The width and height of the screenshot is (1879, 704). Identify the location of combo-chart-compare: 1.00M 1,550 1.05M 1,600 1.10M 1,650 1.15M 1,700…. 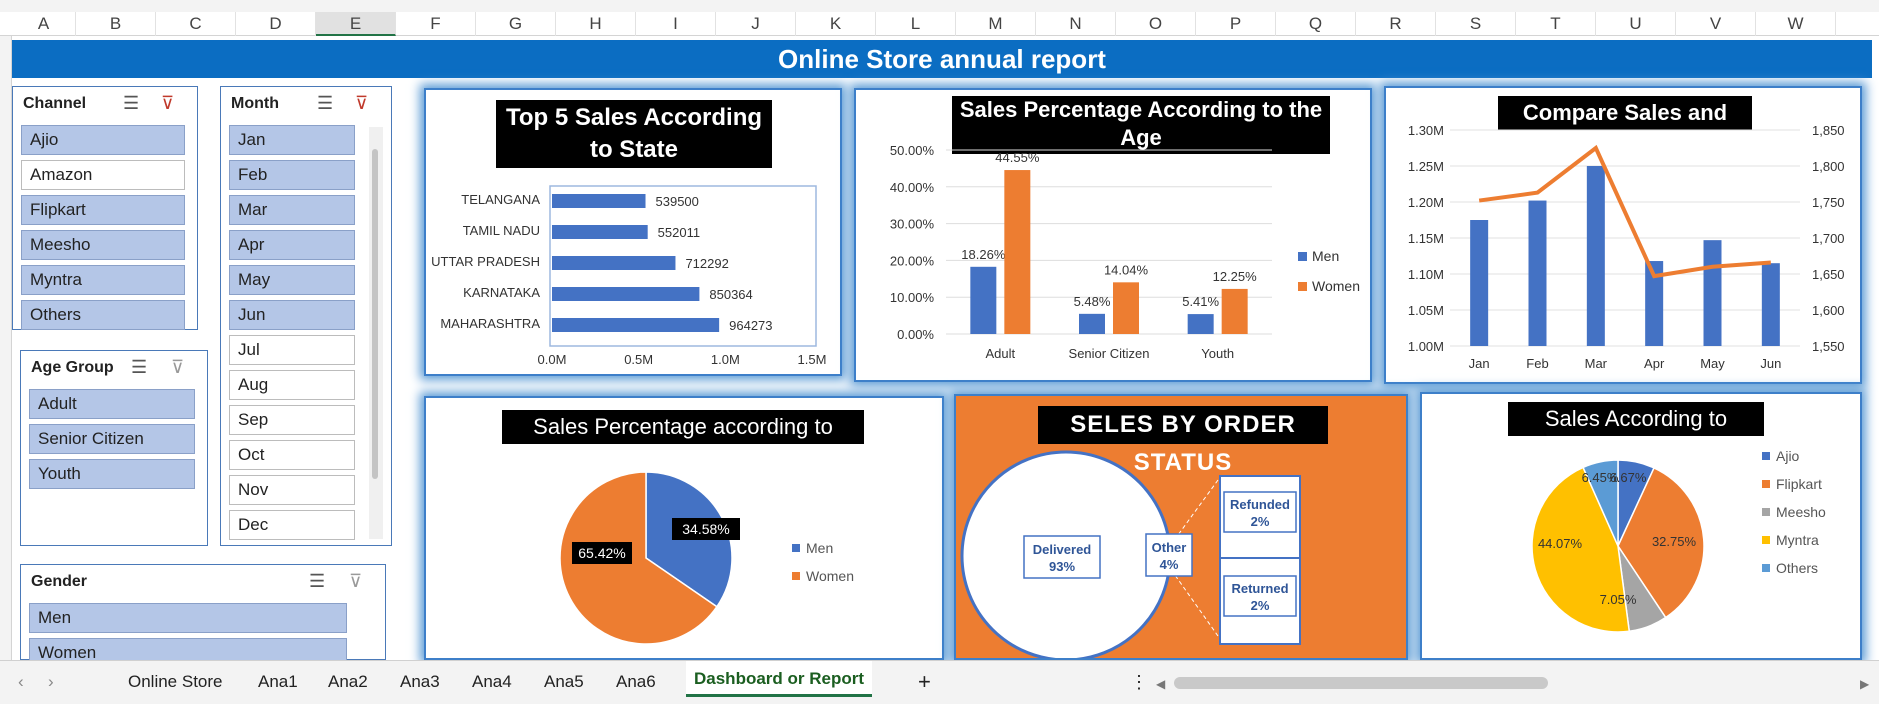
(1626, 247).